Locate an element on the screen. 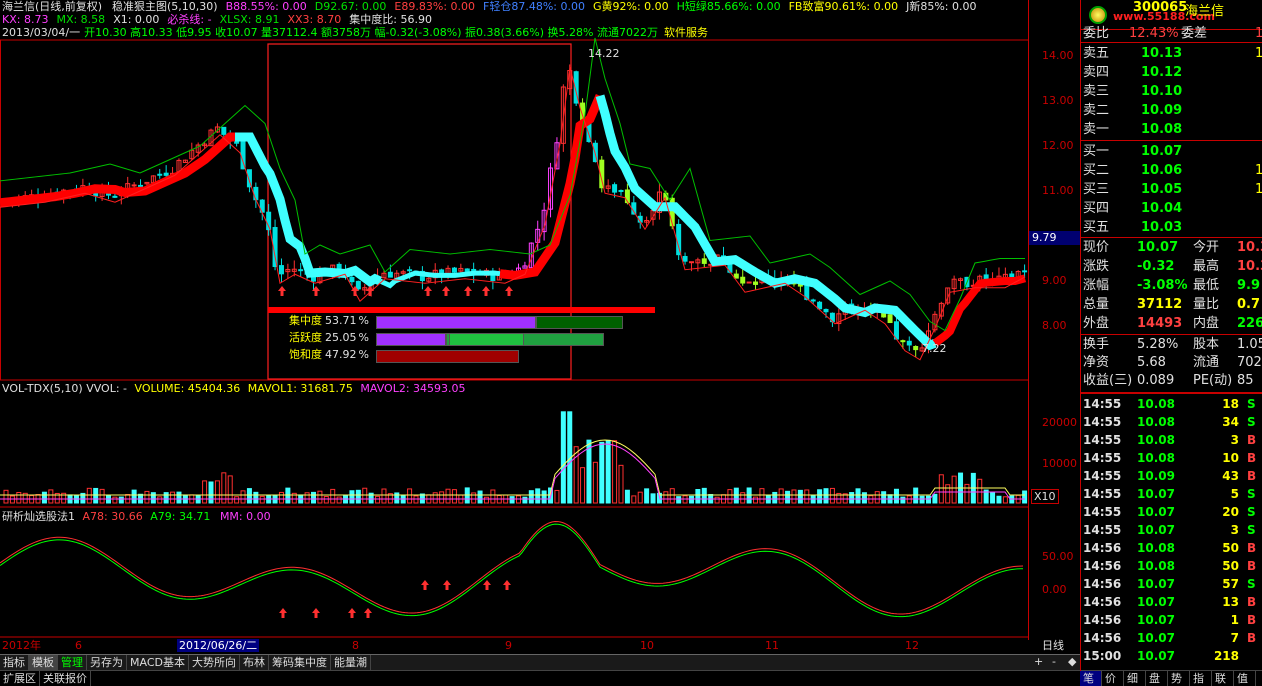 The height and width of the screenshot is (686, 1262). indicator-tab: 管理 is located at coordinates (72, 662).